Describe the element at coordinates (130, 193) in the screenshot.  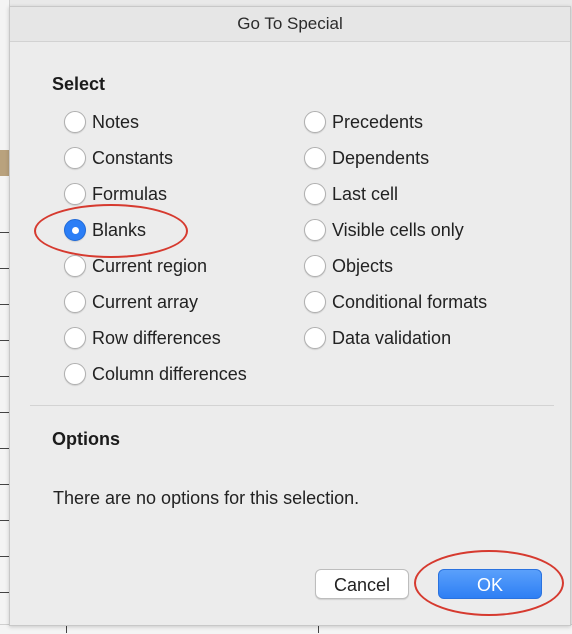
I see `radio-label: Formulas` at that location.